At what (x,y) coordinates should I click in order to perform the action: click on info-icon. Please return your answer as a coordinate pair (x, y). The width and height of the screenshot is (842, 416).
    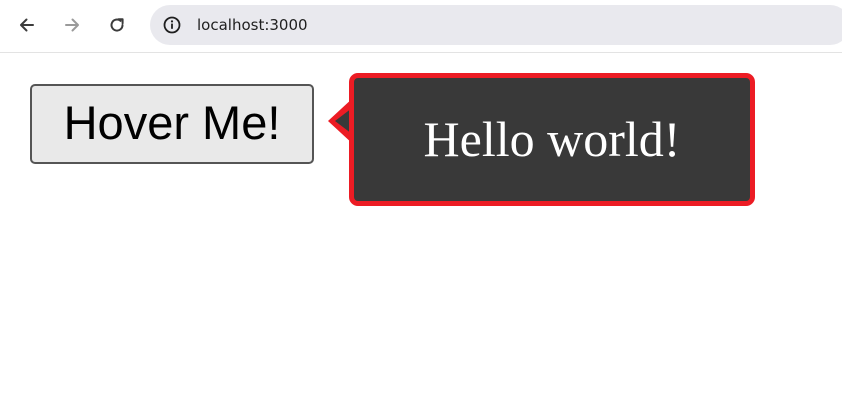
    Looking at the image, I should click on (172, 25).